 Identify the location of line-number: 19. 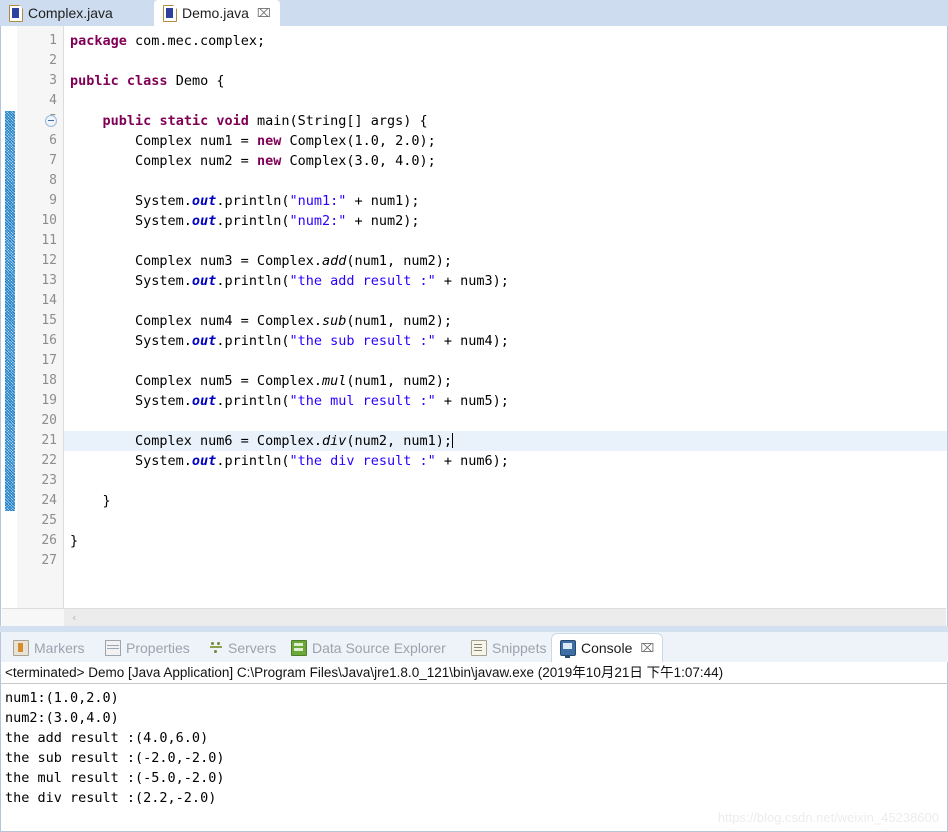
(49, 400).